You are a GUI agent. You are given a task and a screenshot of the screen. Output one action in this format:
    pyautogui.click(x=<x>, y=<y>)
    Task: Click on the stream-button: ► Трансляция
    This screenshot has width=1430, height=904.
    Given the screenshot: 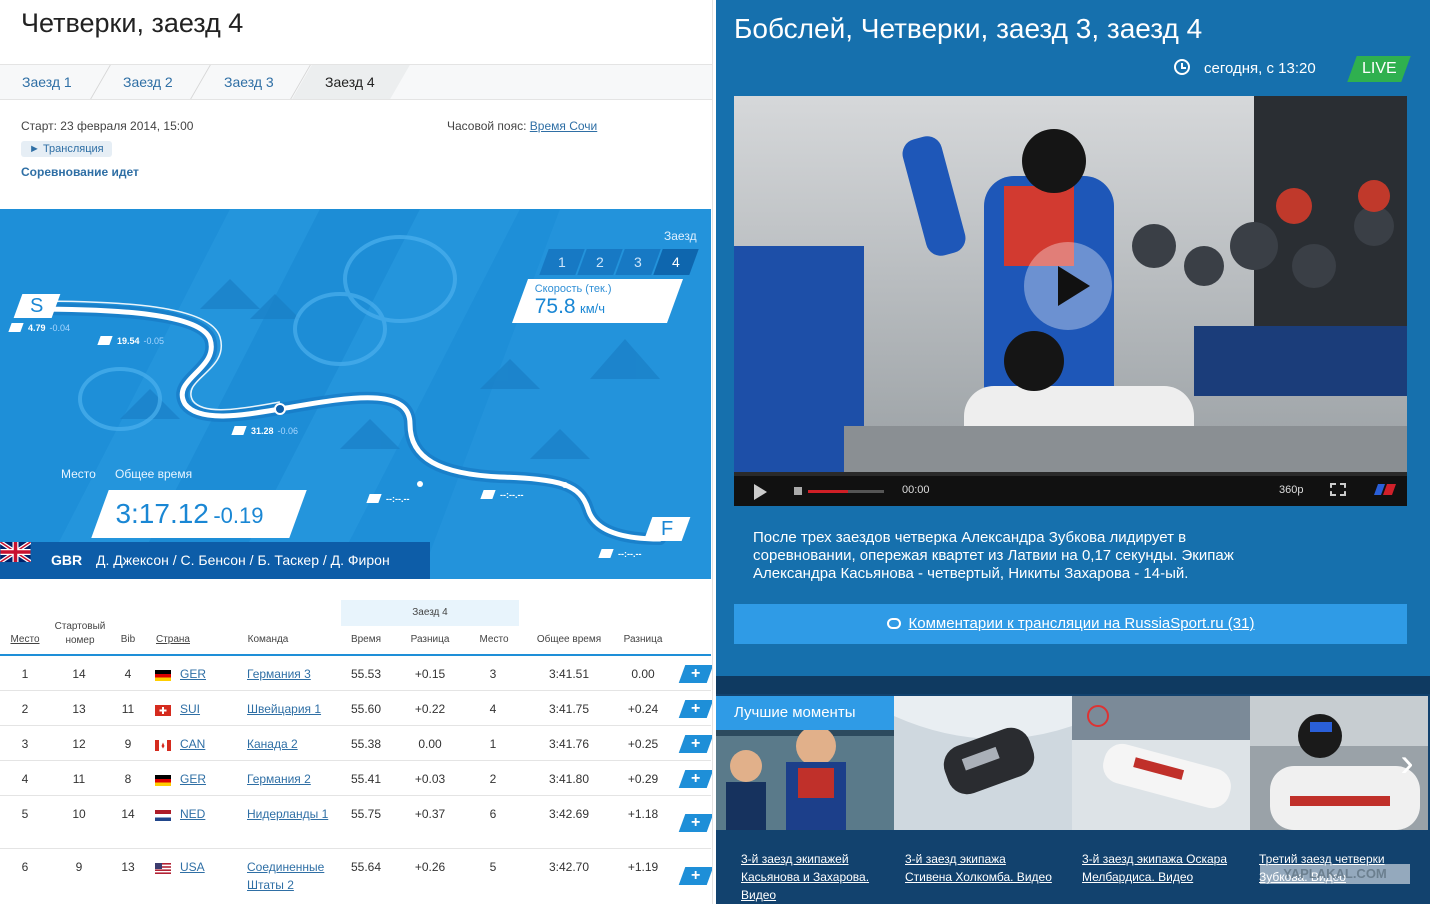 What is the action you would take?
    pyautogui.click(x=66, y=149)
    